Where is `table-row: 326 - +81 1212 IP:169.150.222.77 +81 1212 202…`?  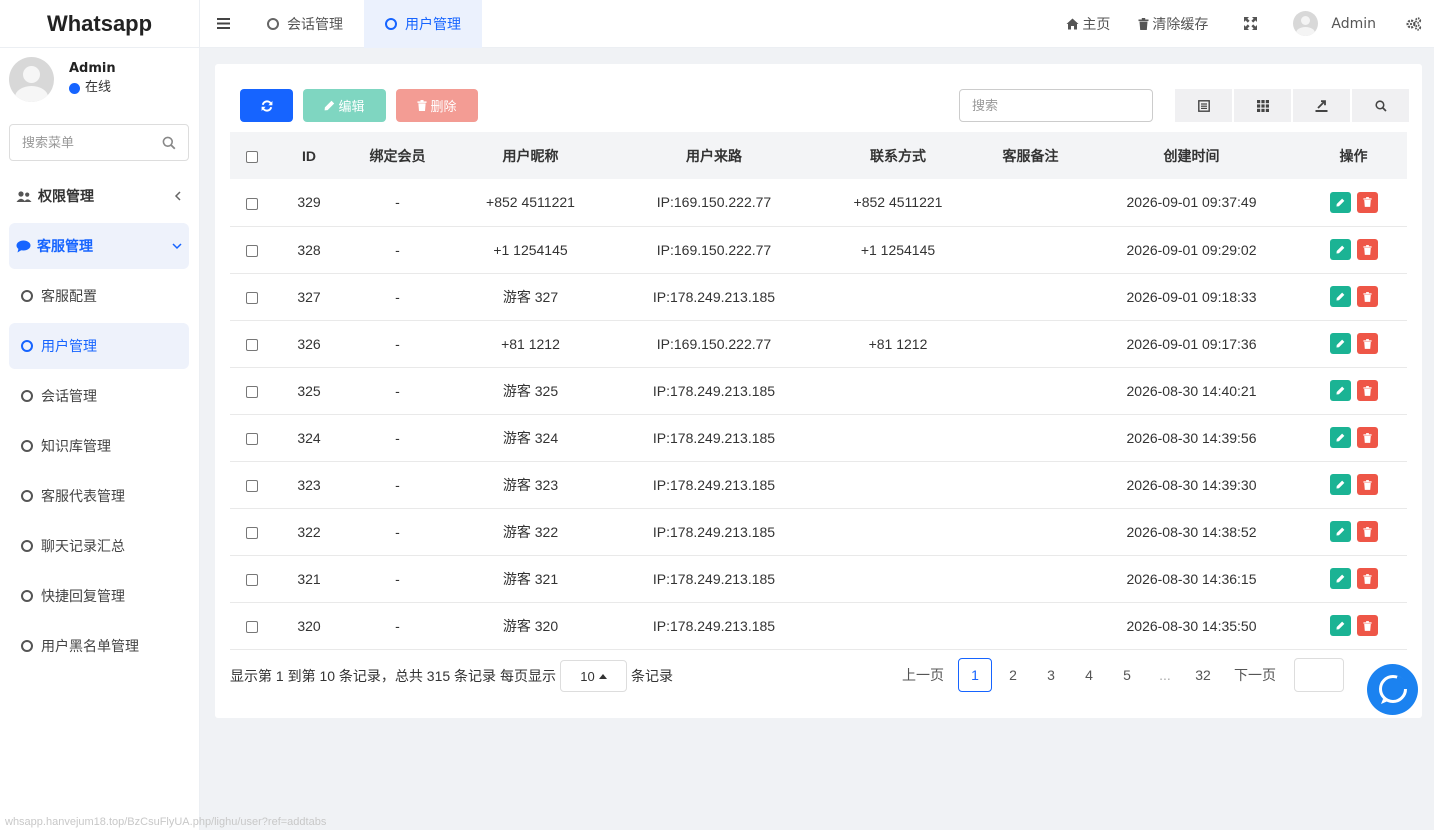
table-row: 326 - +81 1212 IP:169.150.222.77 +81 1212 202… is located at coordinates (818, 343).